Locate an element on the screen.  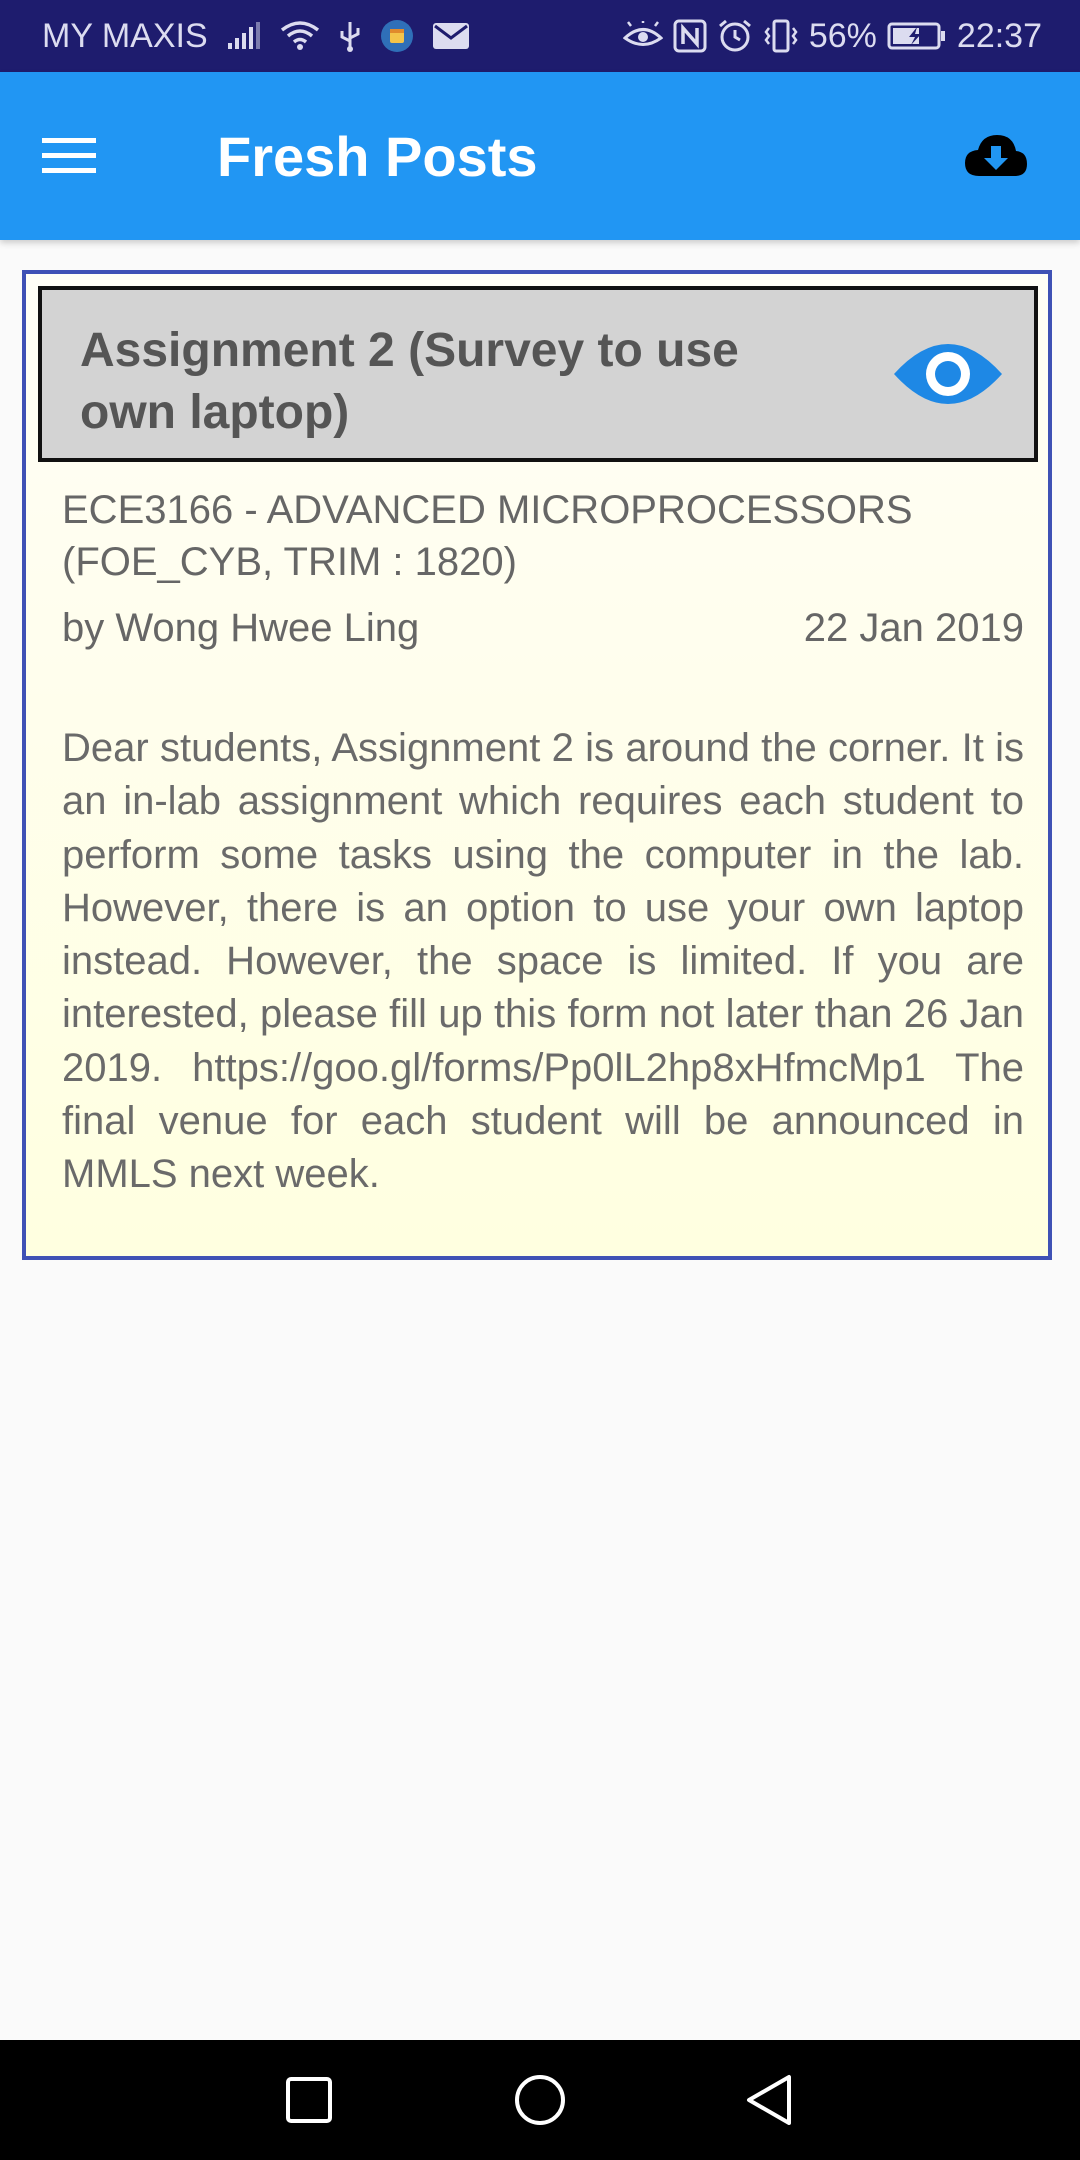
signal-icon is located at coordinates (244, 36).